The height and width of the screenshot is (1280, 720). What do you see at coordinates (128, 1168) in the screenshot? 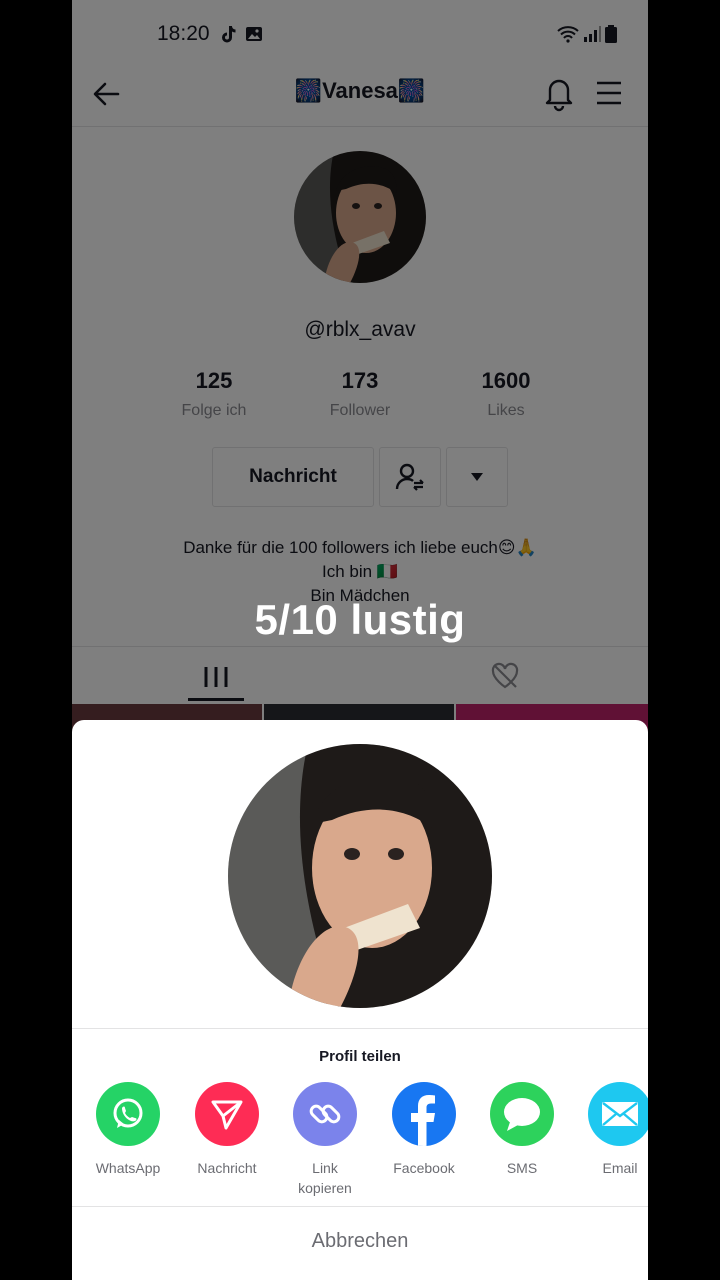
I see `share-app-label: WhatsApp` at bounding box center [128, 1168].